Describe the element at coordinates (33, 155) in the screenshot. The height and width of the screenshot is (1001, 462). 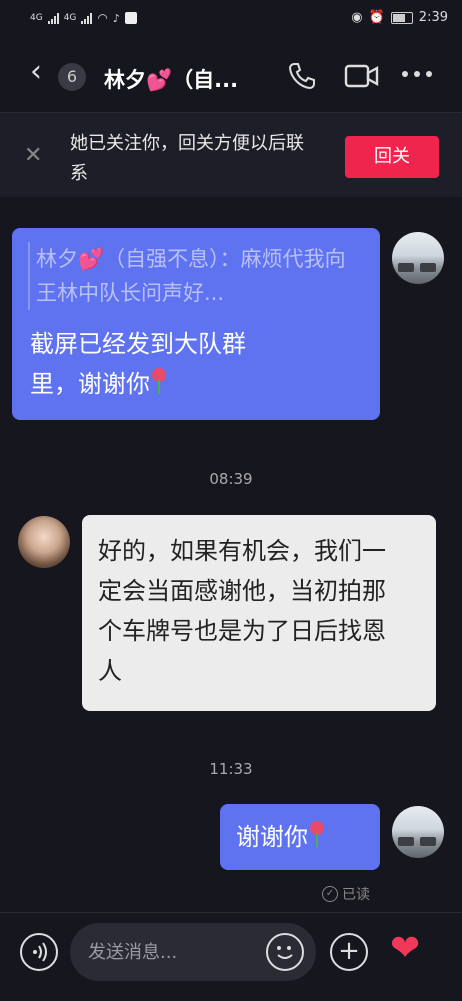
I see `close-icon: ✕` at that location.